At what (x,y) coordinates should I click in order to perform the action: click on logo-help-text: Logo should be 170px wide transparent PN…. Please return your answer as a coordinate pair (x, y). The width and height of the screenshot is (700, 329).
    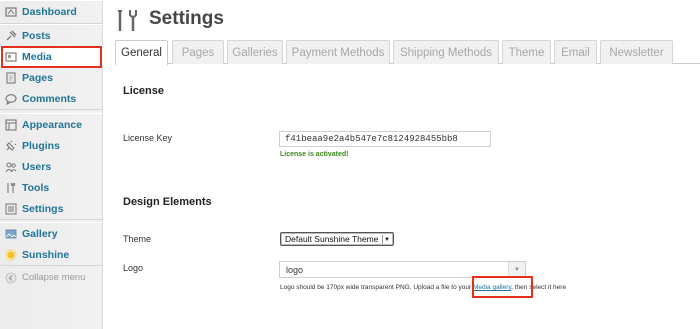
    Looking at the image, I should click on (423, 287).